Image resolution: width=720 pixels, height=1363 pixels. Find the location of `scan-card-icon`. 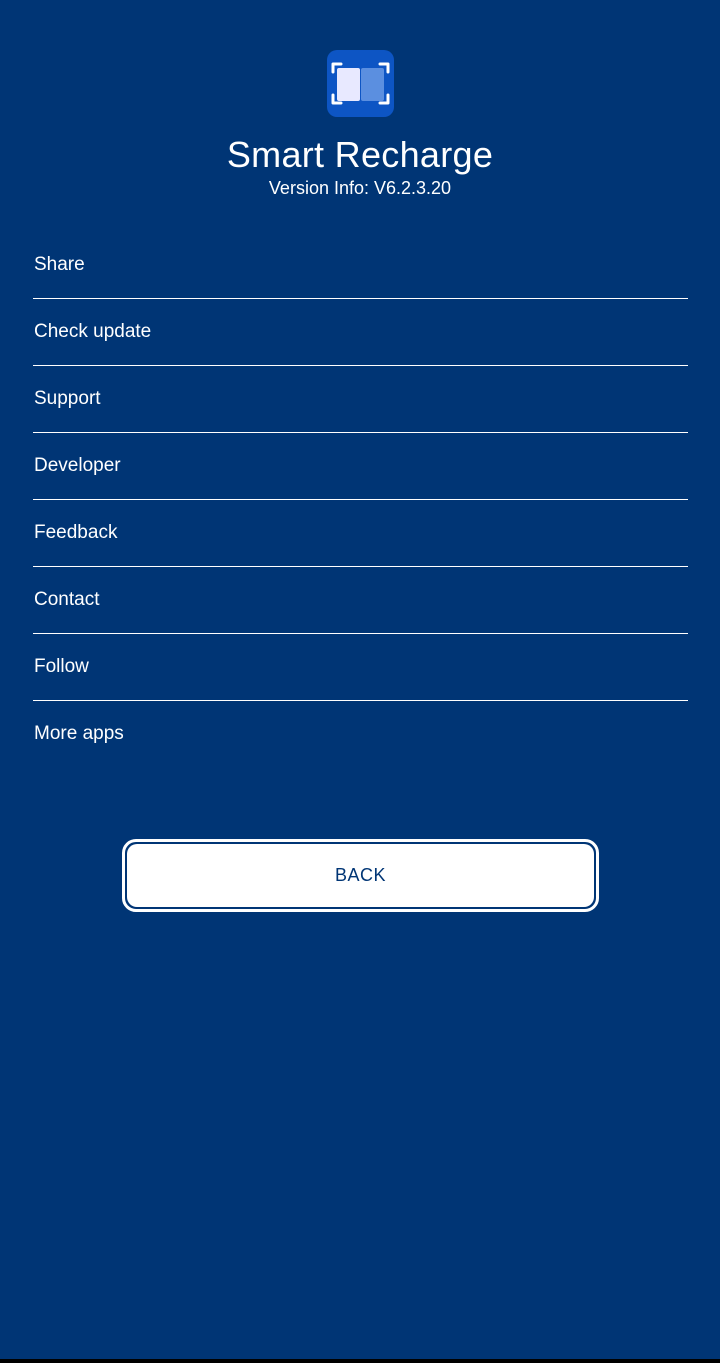

scan-card-icon is located at coordinates (360, 83).